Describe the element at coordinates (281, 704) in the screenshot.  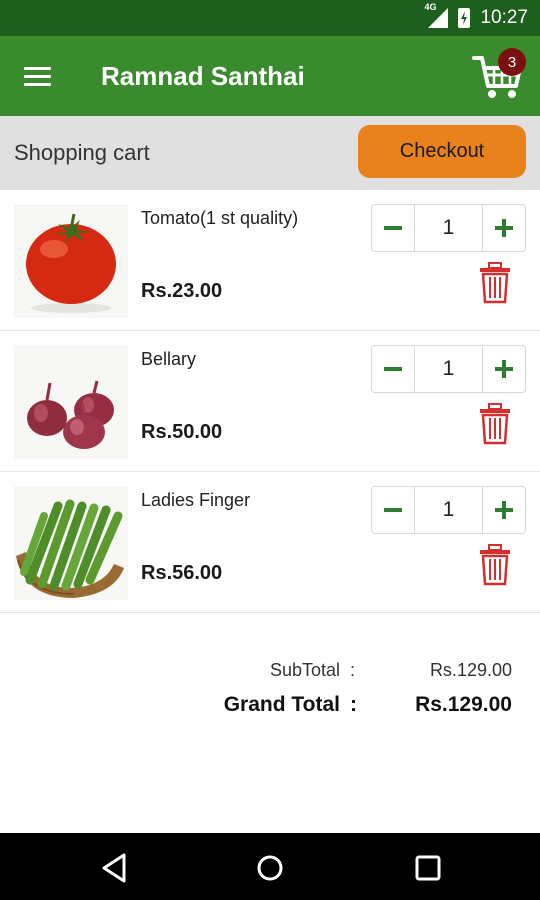
I see `grand-total-label: Grand Total` at that location.